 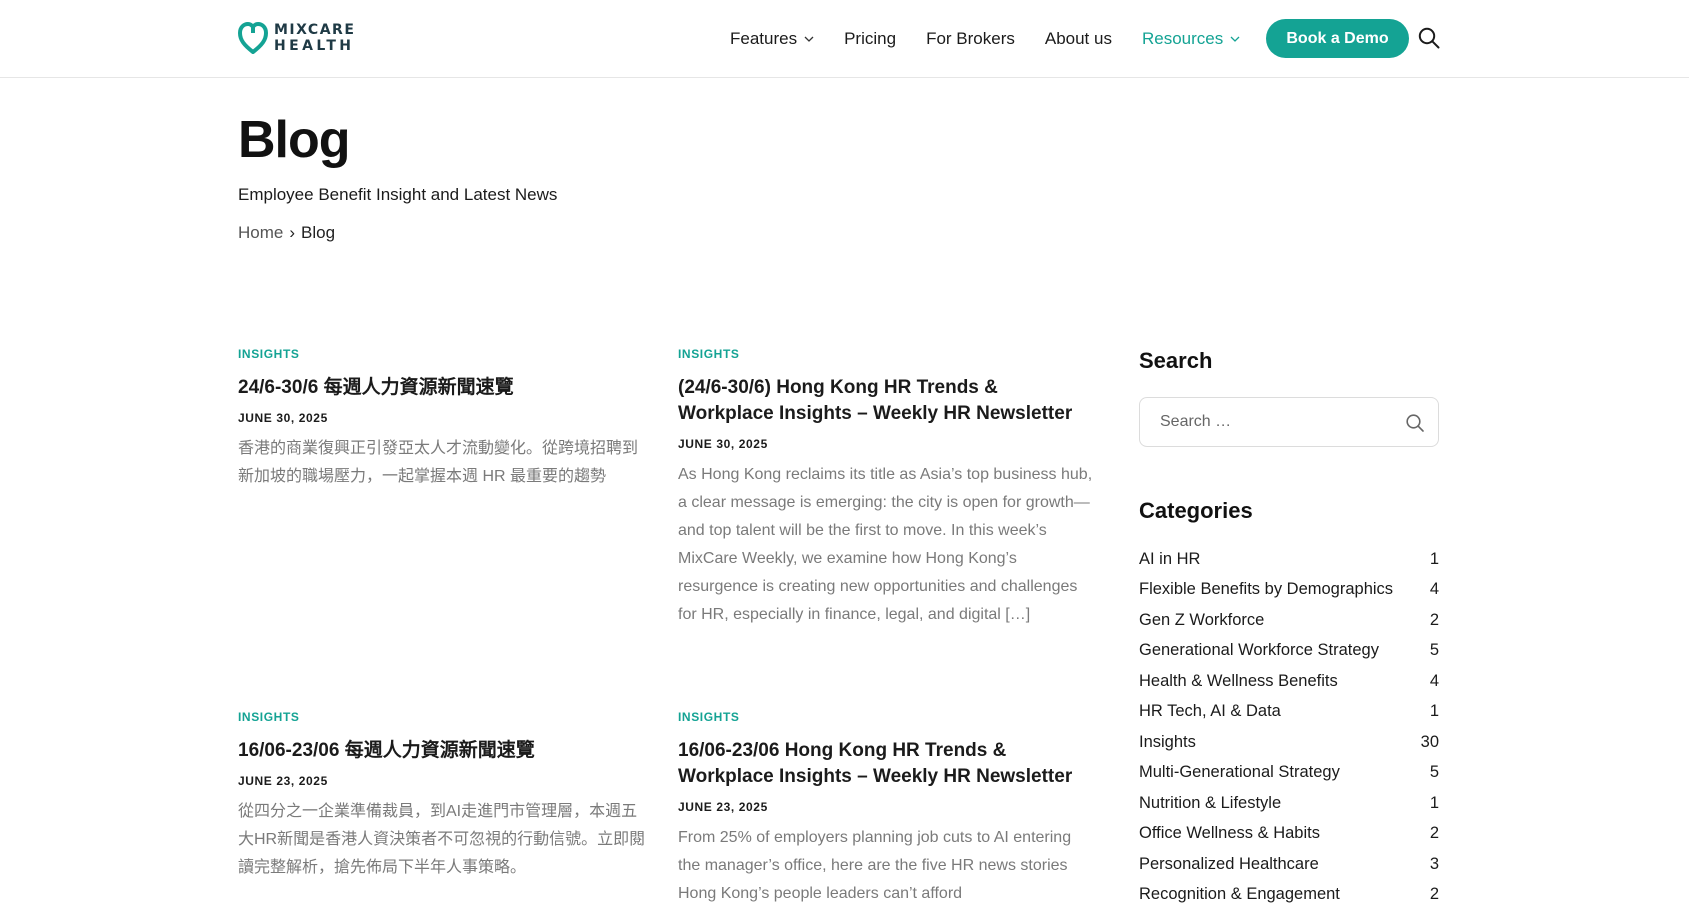 I want to click on category-item: Personalized Healthcare 3, so click(x=1289, y=864).